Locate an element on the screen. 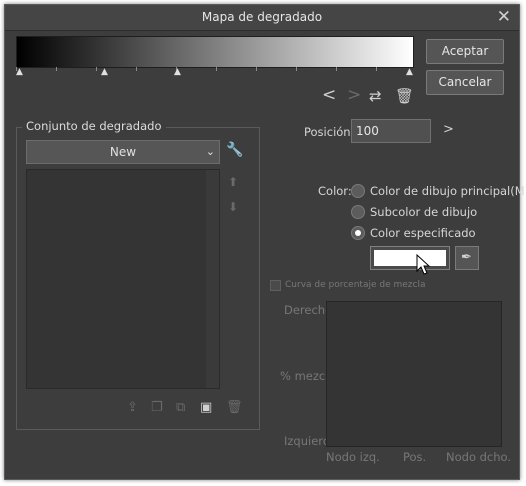 This screenshot has width=526, height=486. wrench-icon: 🔧 is located at coordinates (234, 150).